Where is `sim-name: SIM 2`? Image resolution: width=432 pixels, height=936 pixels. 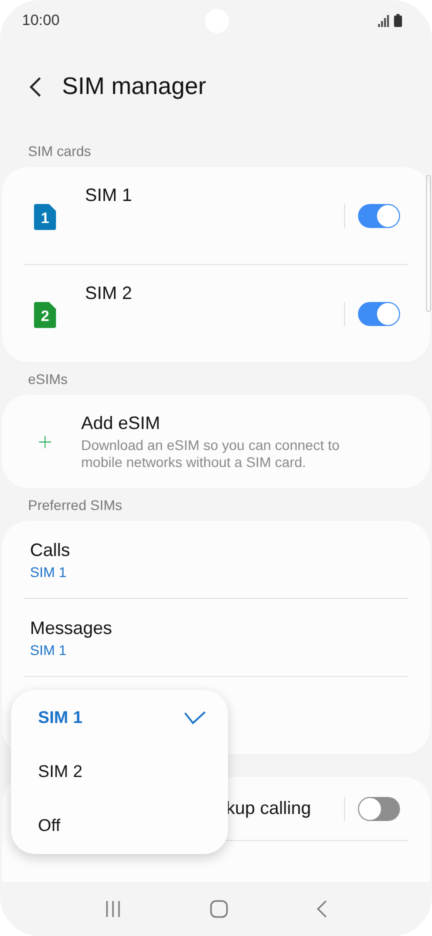 sim-name: SIM 2 is located at coordinates (108, 293).